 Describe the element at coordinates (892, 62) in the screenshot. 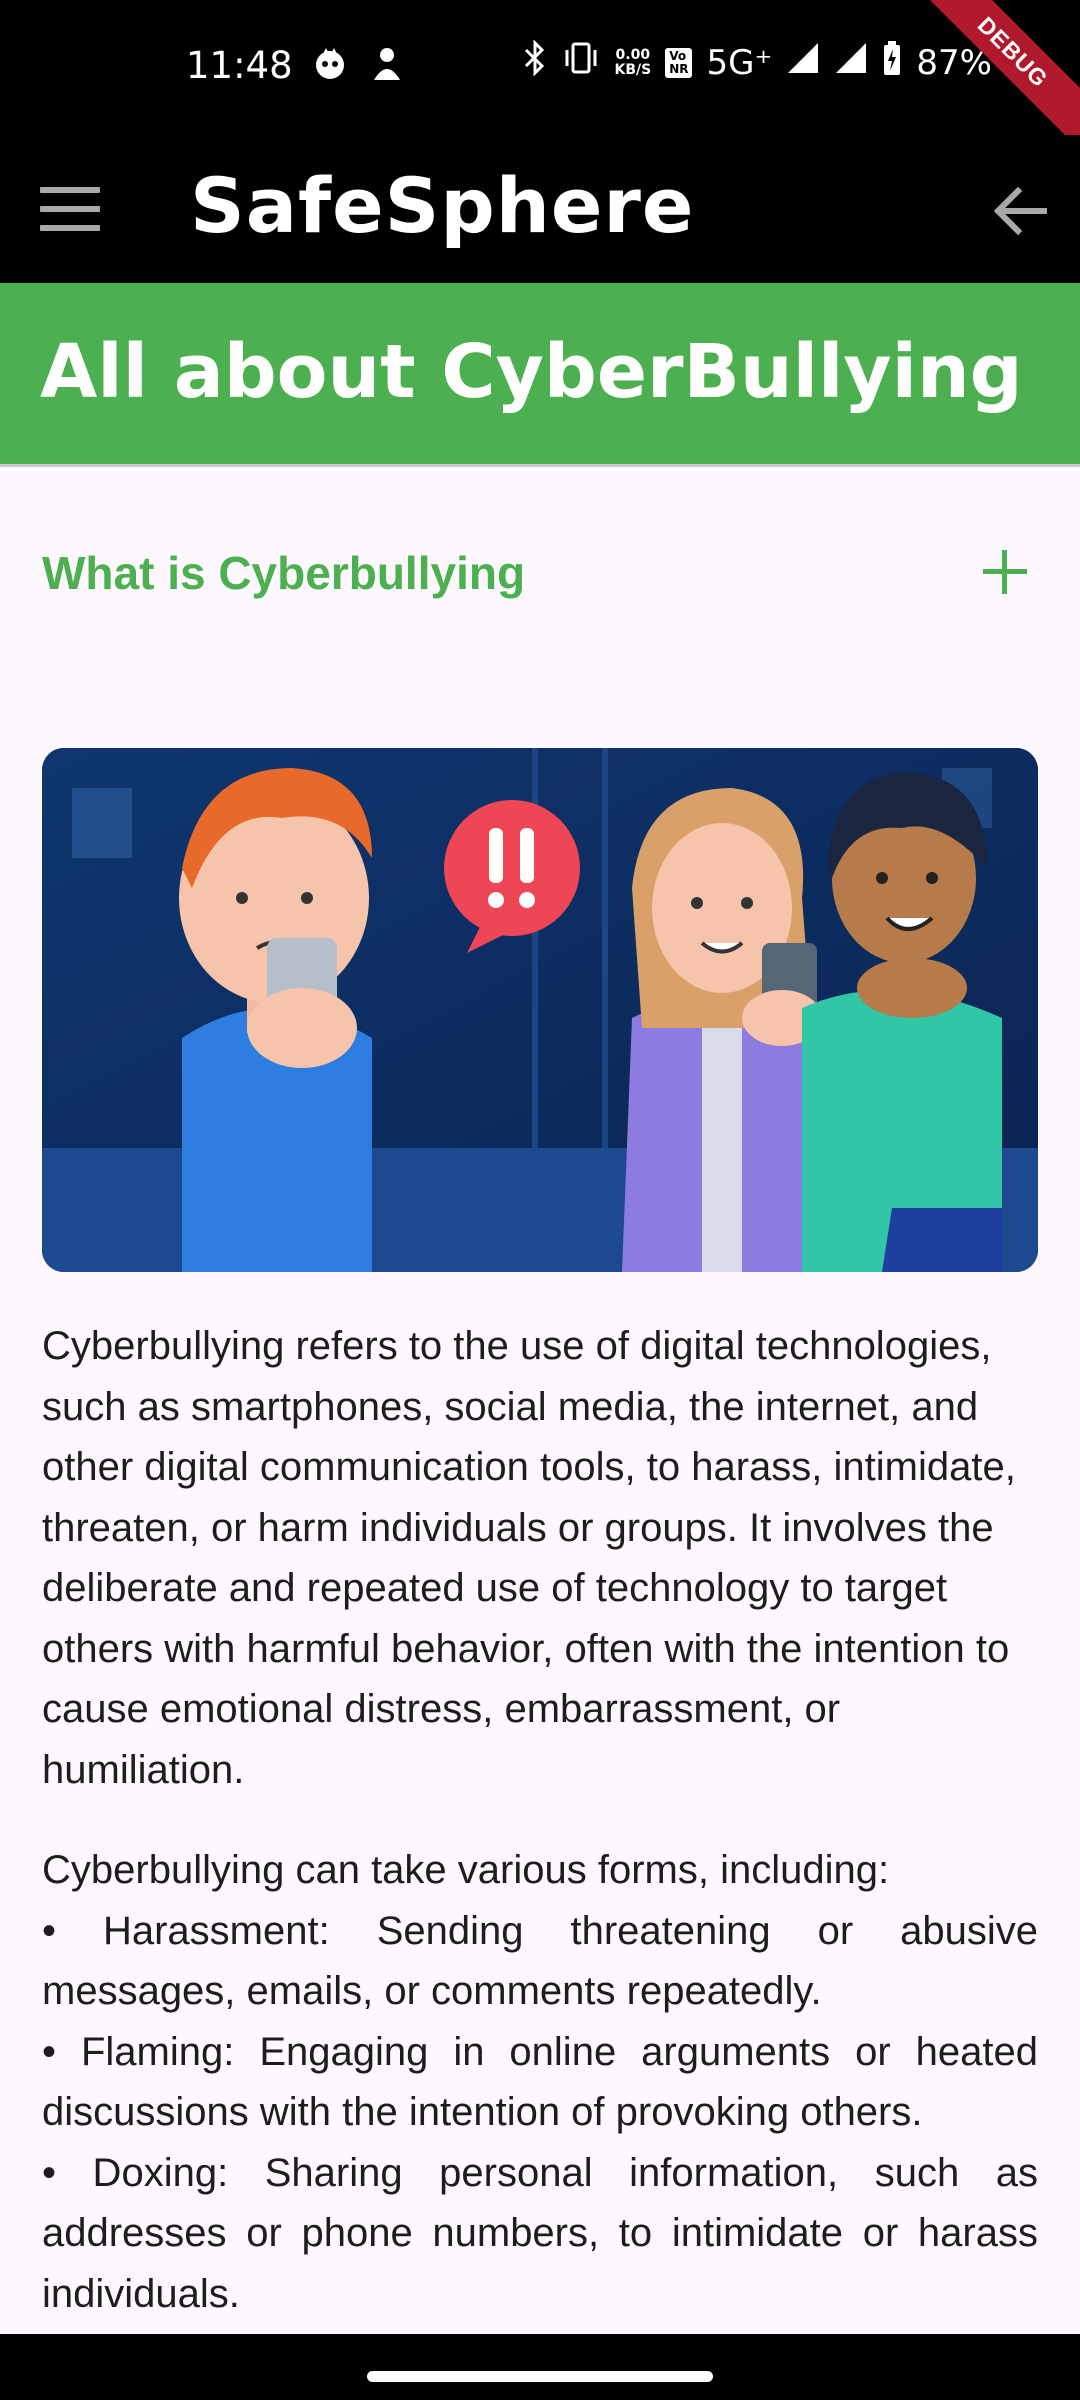

I see `battery-icon` at that location.